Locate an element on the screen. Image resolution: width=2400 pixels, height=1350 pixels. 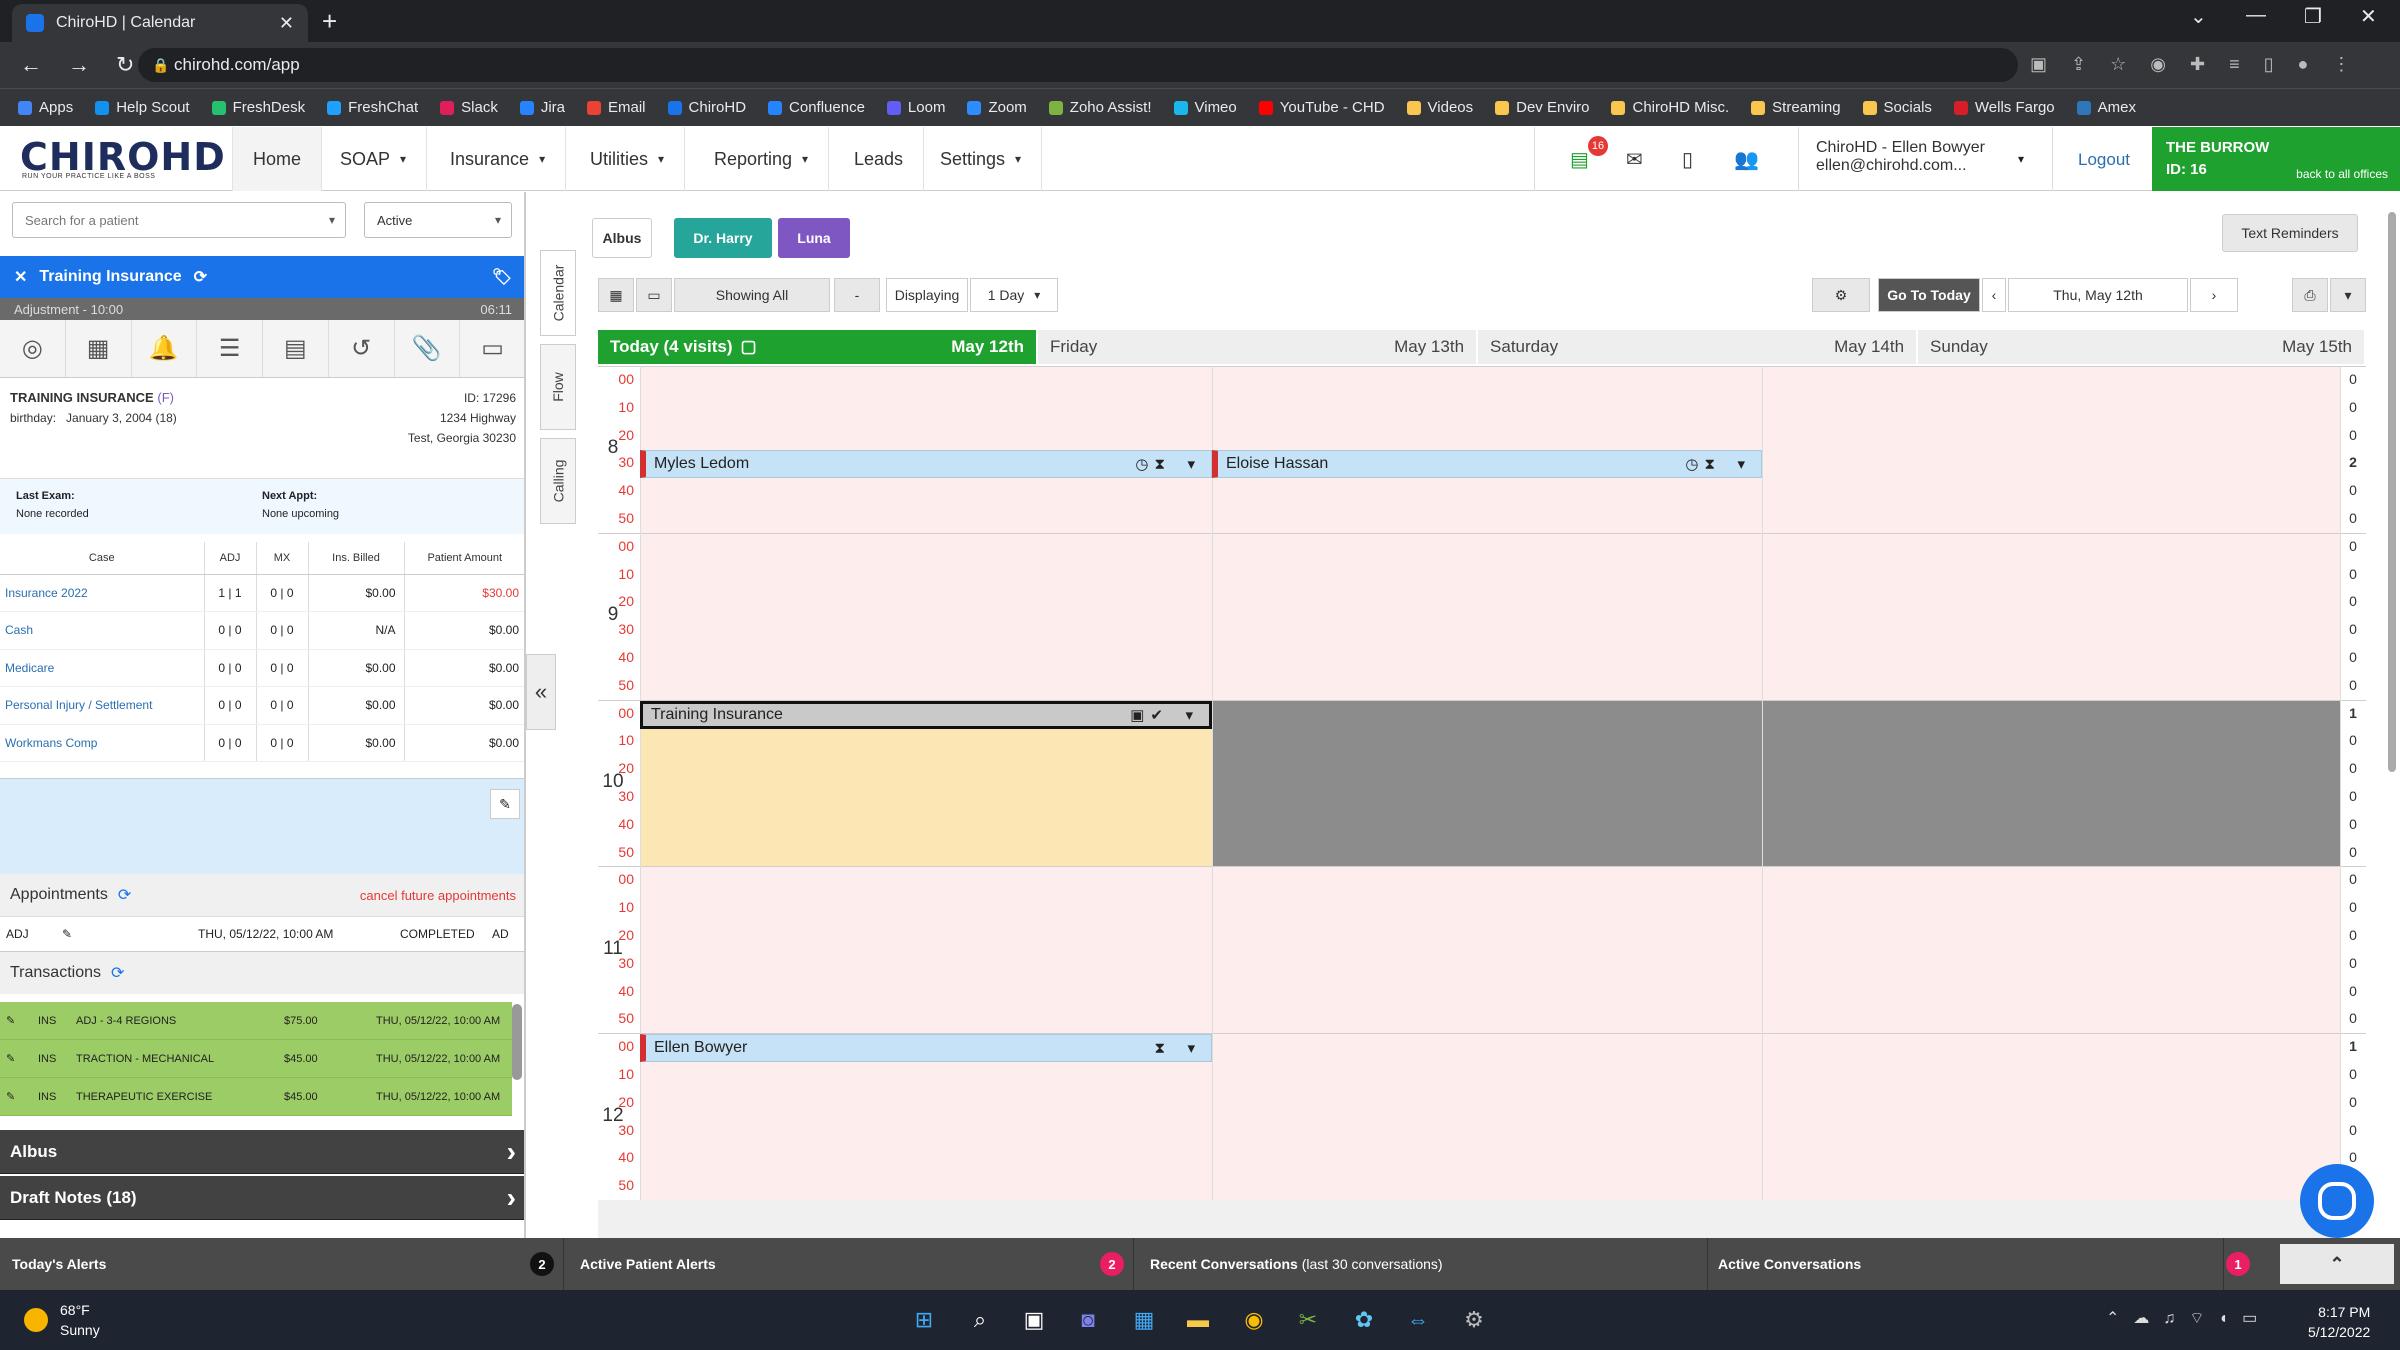
logout-link: Logout is located at coordinates (2104, 160).